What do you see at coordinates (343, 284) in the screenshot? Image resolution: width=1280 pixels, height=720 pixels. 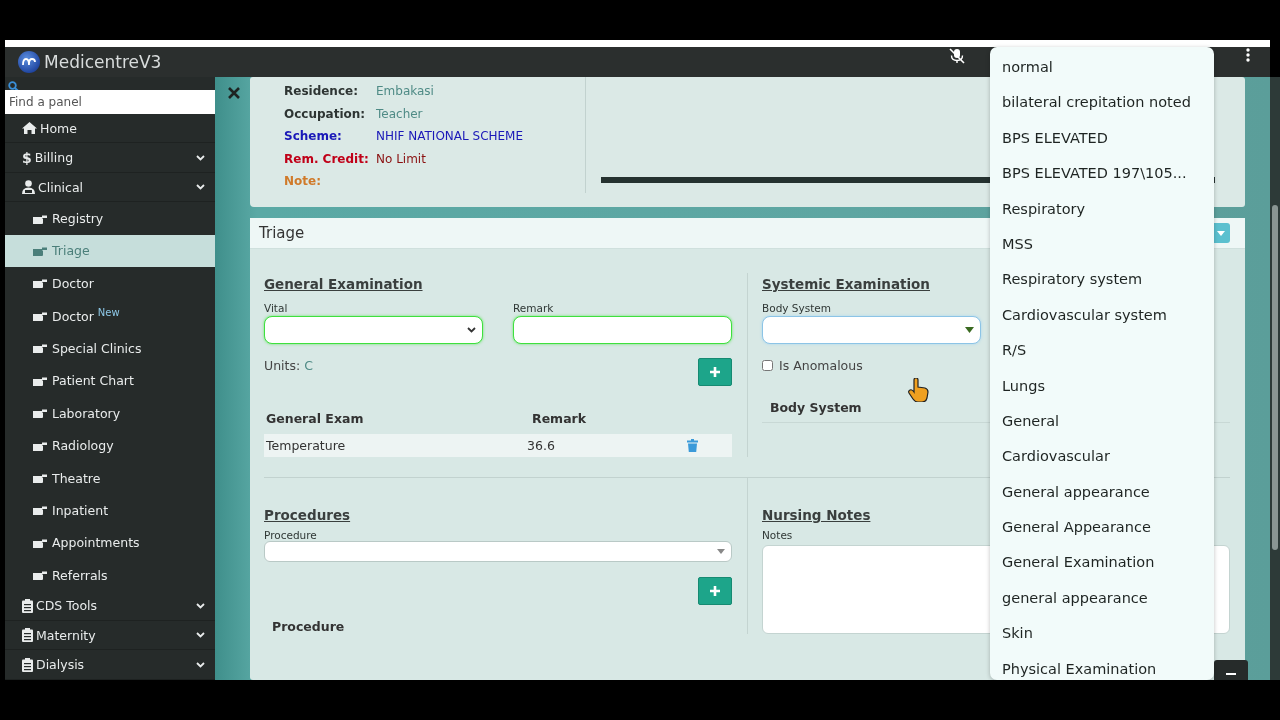 I see `section-title: General Examination` at bounding box center [343, 284].